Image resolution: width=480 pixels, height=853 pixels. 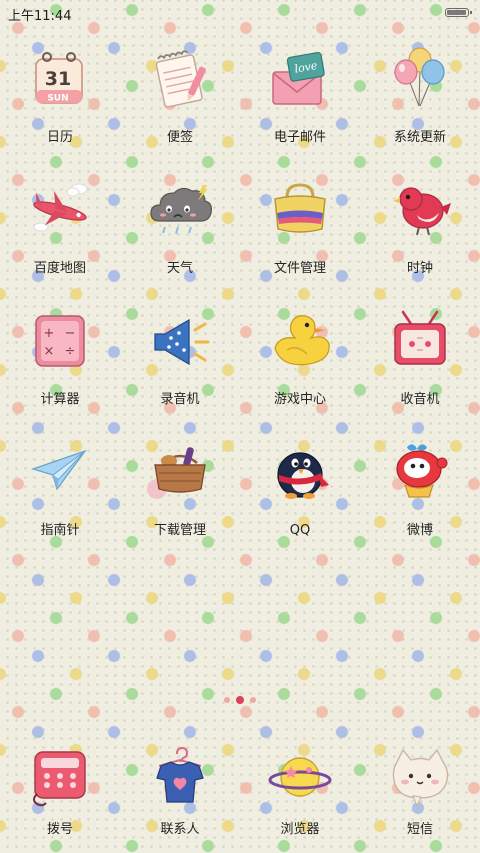 I want to click on calendar-weekday: SUN, so click(x=57, y=99).